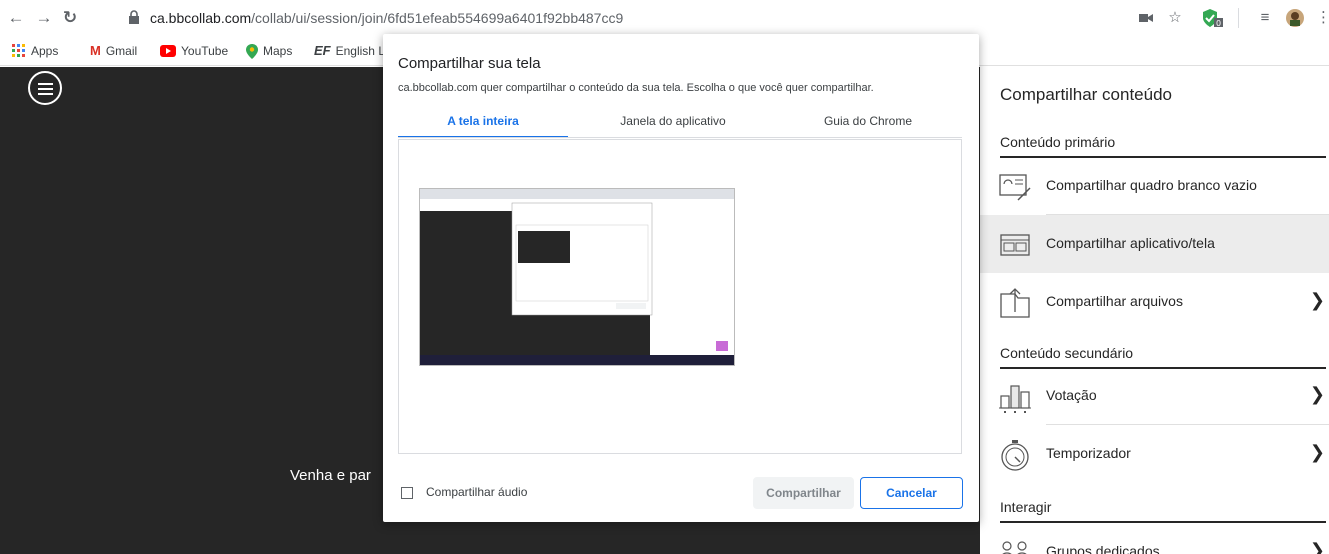 The image size is (1329, 554). I want to click on bookmark-label: Apps, so click(45, 51).